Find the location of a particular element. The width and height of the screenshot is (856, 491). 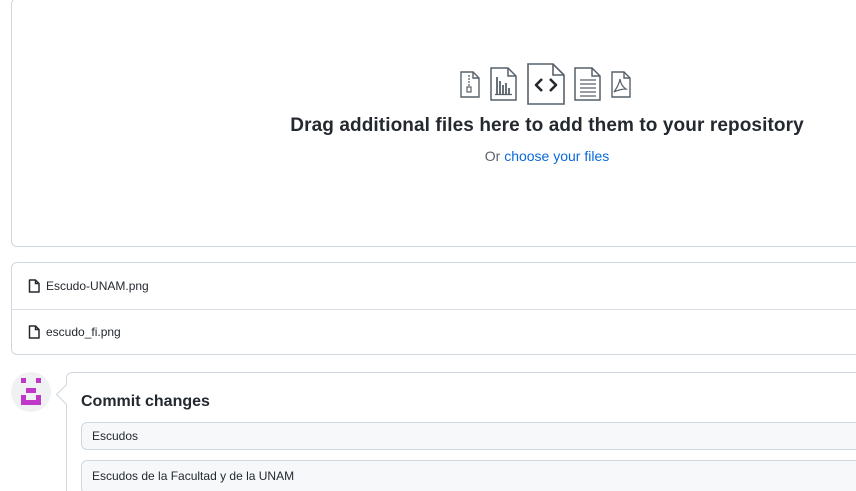

file-zip-icon is located at coordinates (470, 84).